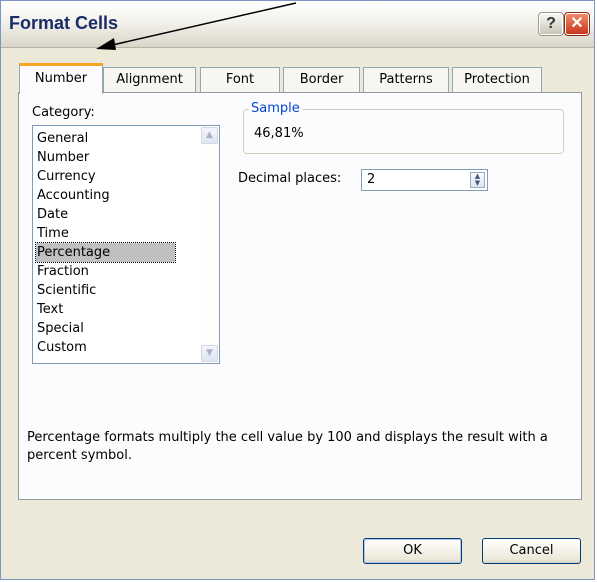 This screenshot has width=597, height=582. Describe the element at coordinates (279, 133) in the screenshot. I see `sample-value: 46,81%` at that location.